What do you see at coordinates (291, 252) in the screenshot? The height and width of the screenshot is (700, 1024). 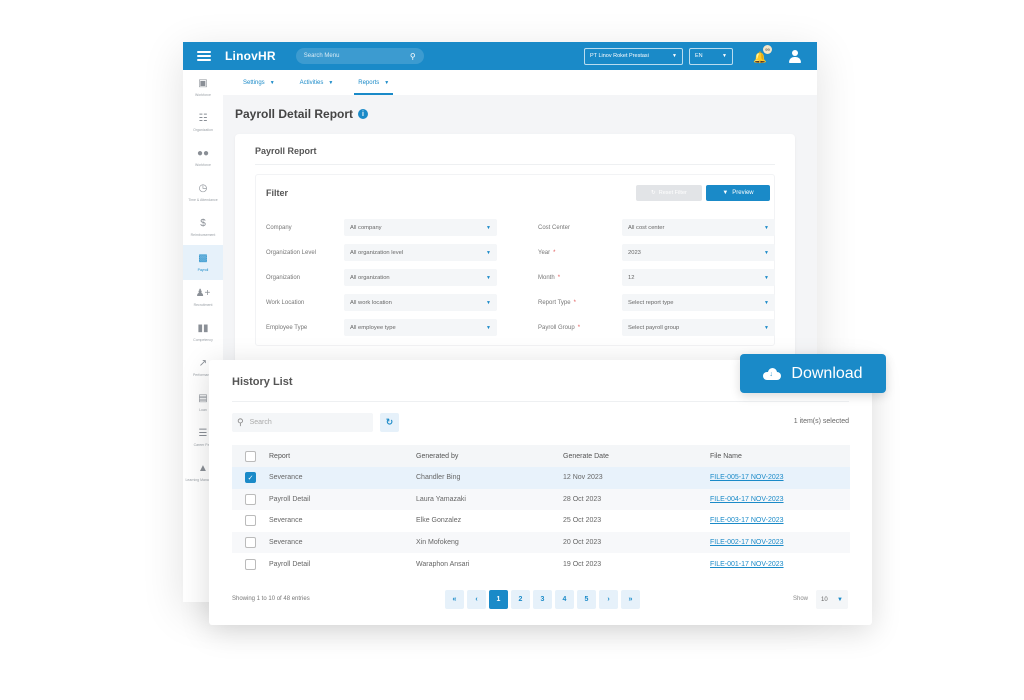 I see `filter-label: Organization Level` at bounding box center [291, 252].